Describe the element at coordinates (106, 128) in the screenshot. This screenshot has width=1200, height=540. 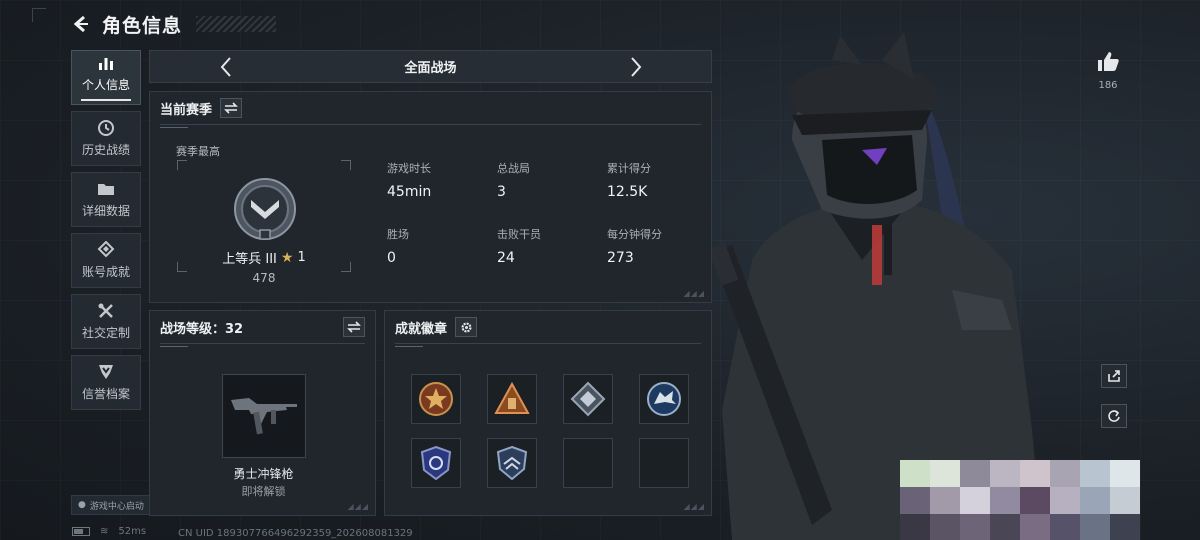
I see `clock-icon` at that location.